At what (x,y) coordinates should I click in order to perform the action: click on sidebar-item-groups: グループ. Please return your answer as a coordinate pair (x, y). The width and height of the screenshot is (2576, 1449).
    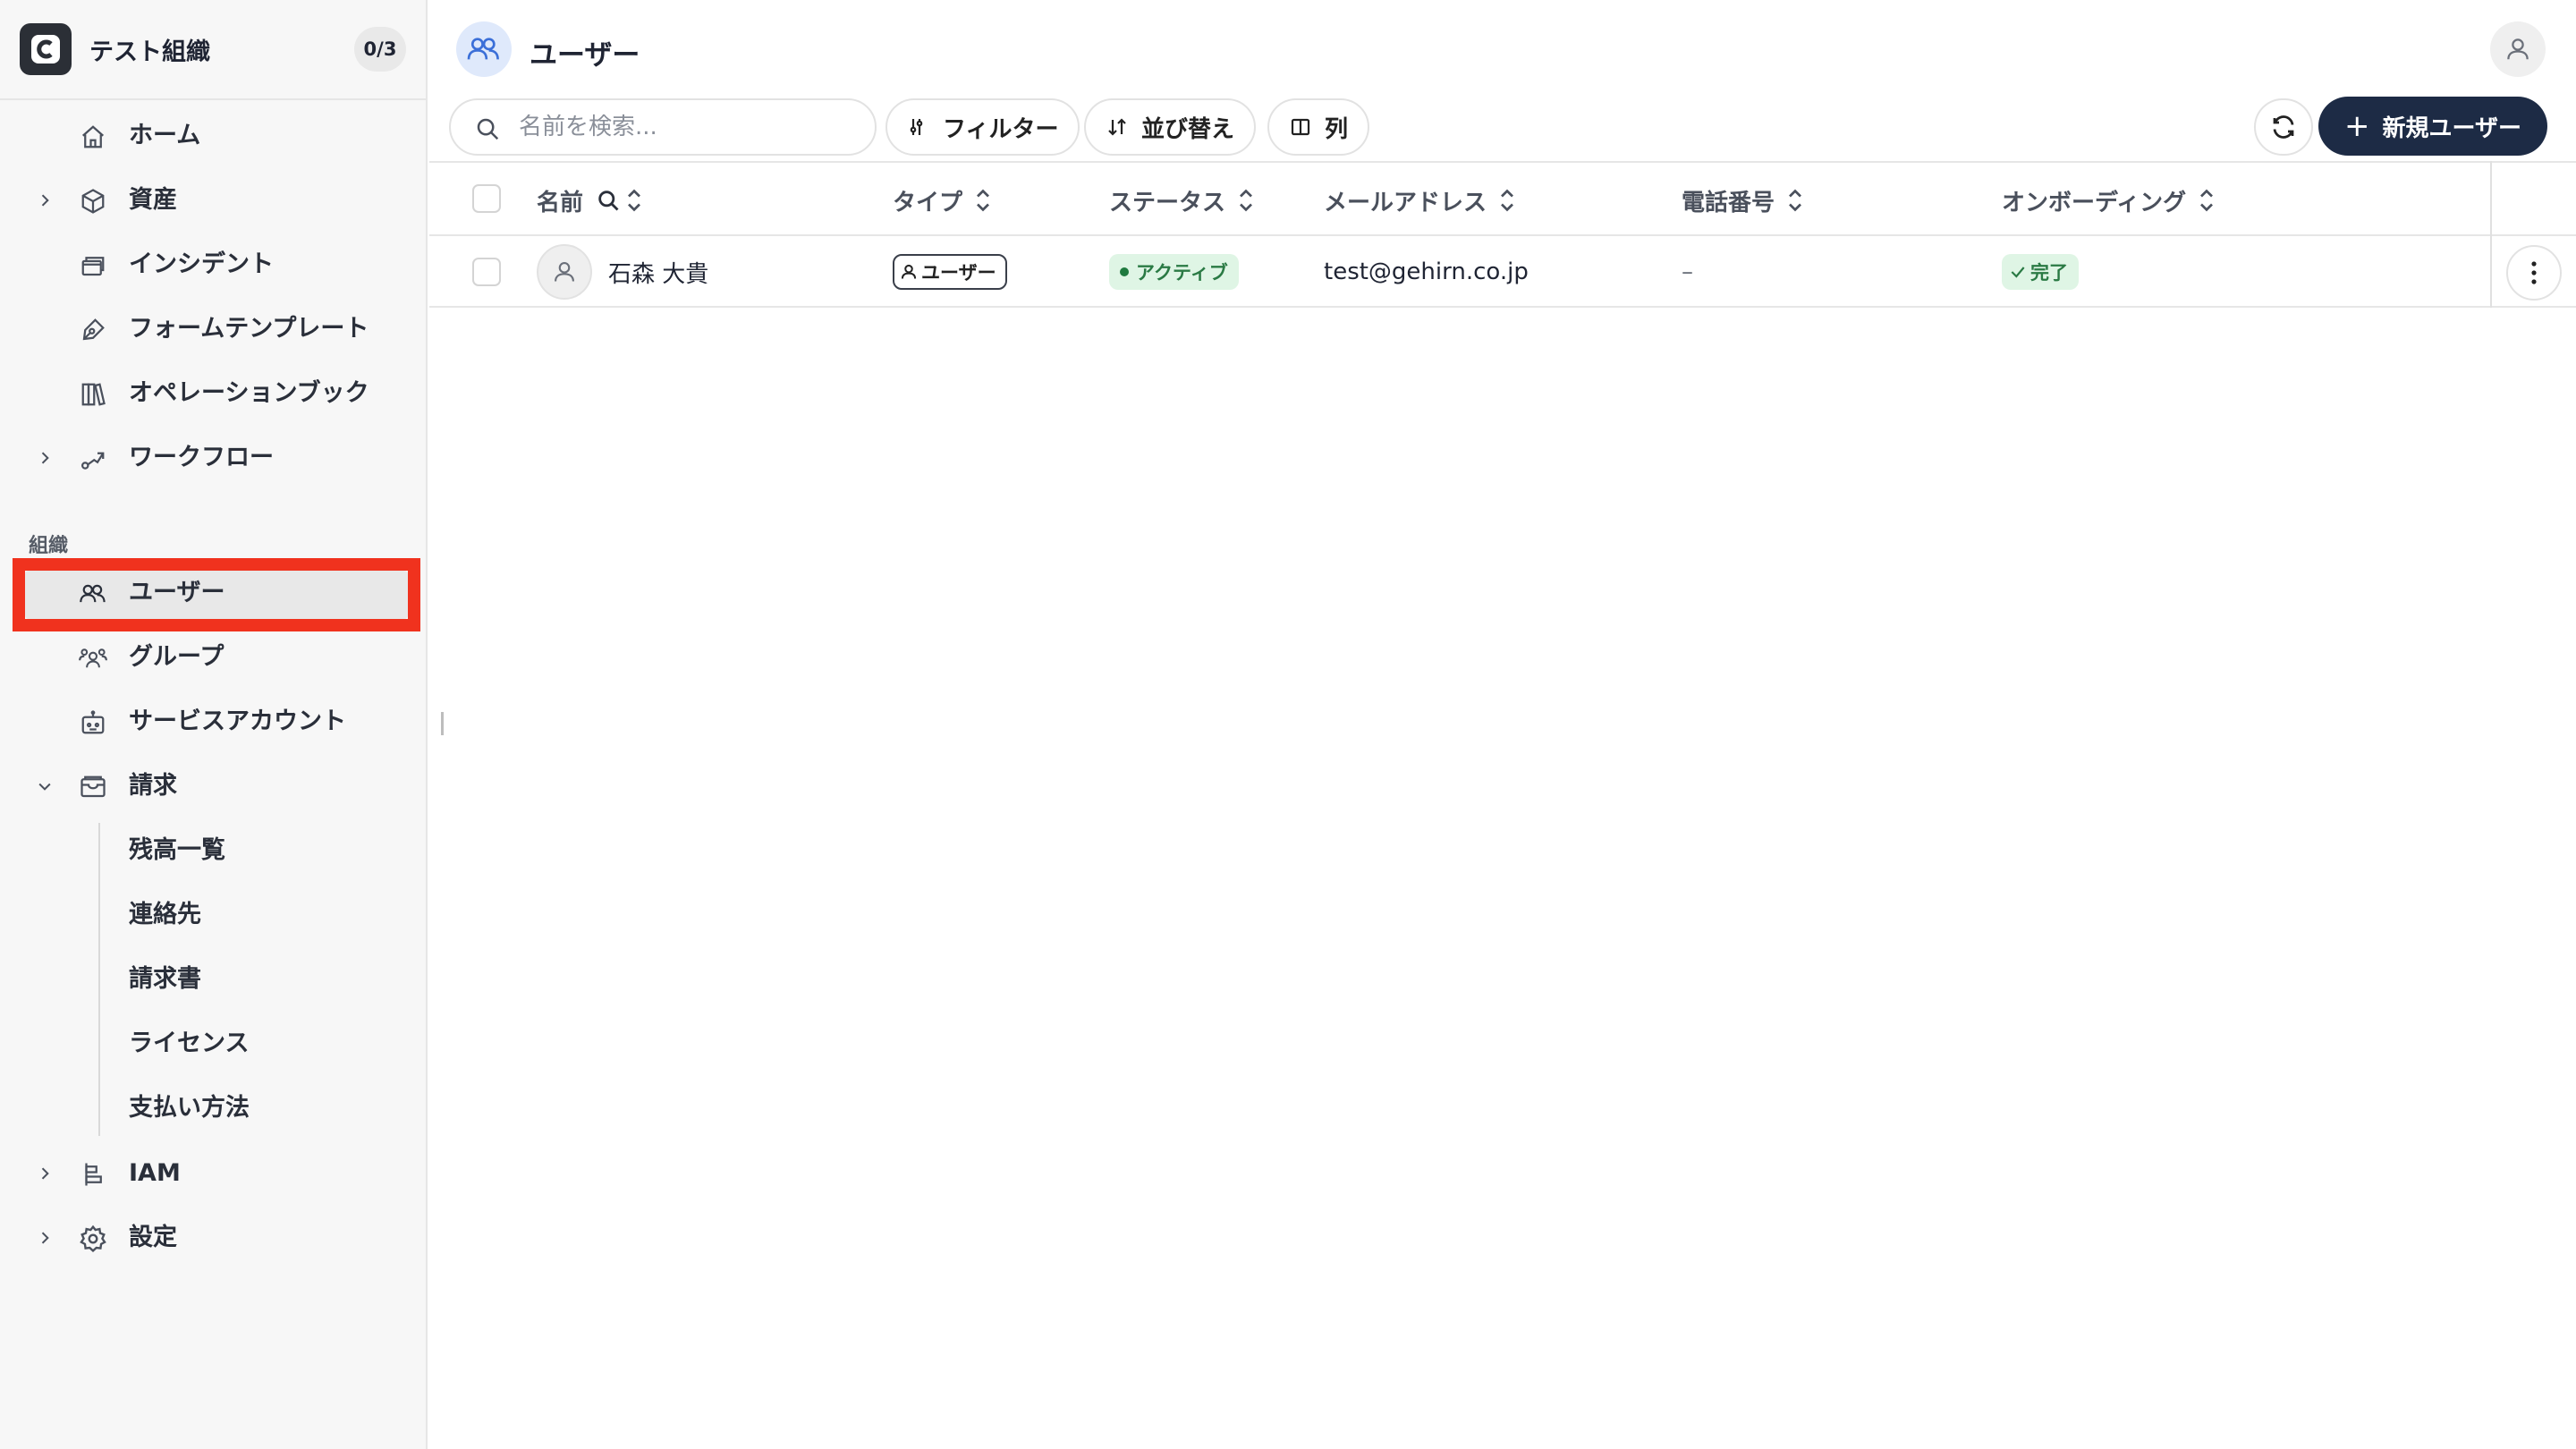
    Looking at the image, I should click on (213, 657).